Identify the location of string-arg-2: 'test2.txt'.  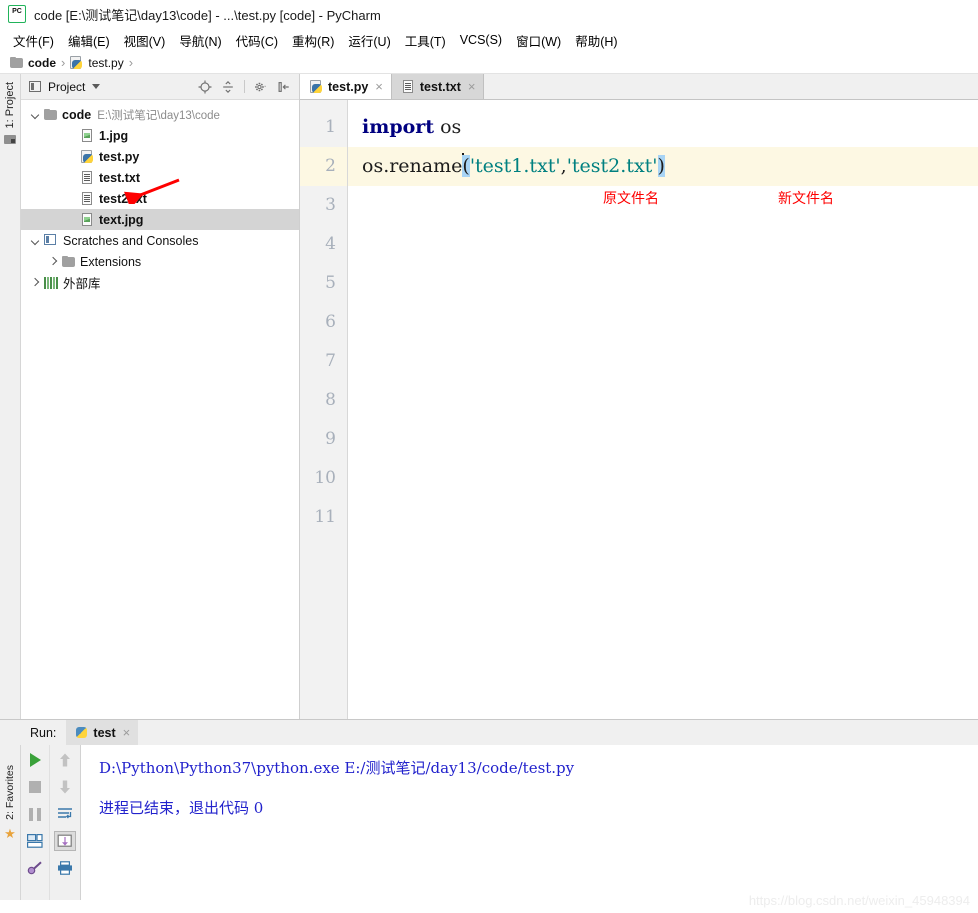
(612, 166).